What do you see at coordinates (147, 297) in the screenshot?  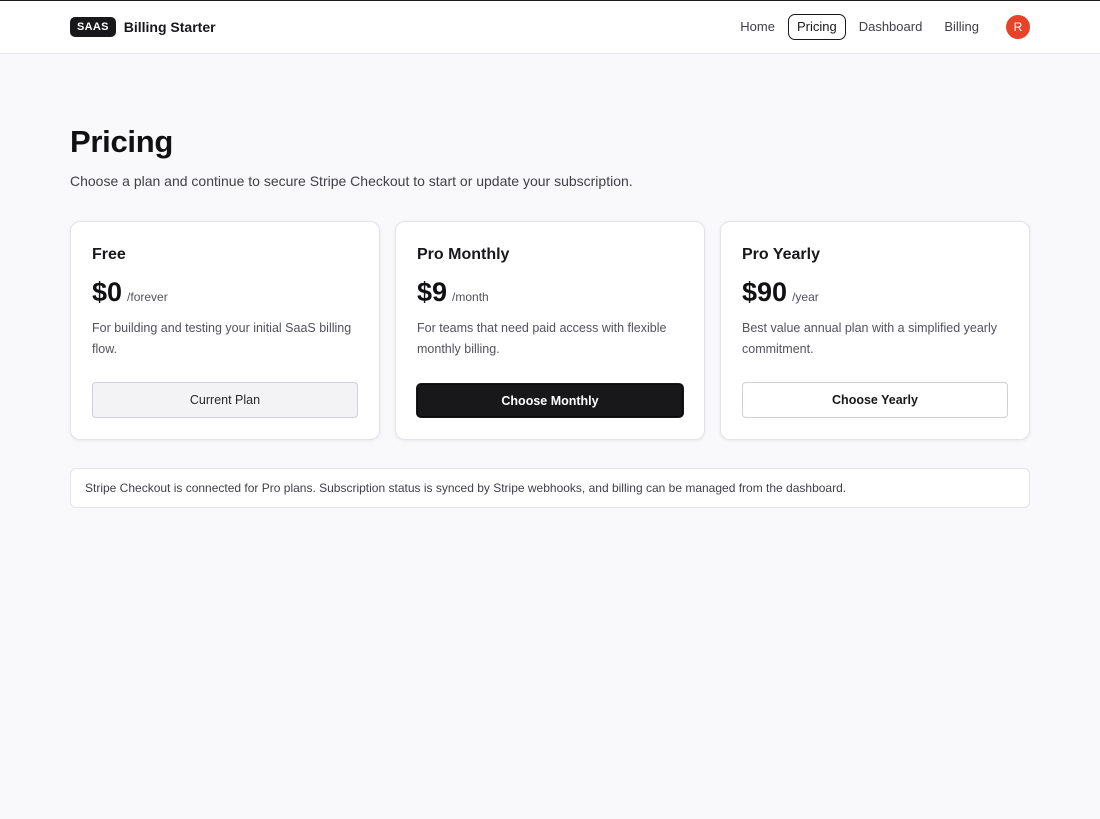 I see `plan-period: /forever` at bounding box center [147, 297].